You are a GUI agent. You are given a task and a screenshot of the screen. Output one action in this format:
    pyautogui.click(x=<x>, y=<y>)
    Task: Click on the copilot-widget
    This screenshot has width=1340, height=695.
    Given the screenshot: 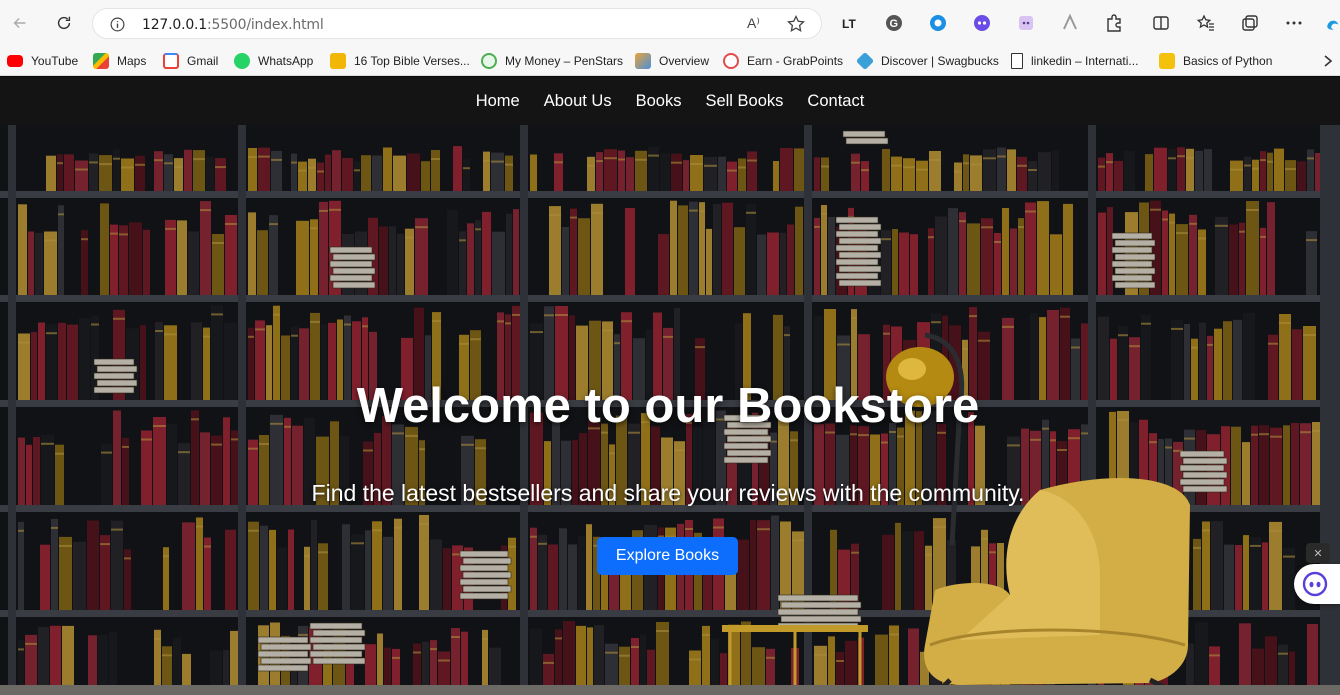 What is the action you would take?
    pyautogui.click(x=1317, y=584)
    